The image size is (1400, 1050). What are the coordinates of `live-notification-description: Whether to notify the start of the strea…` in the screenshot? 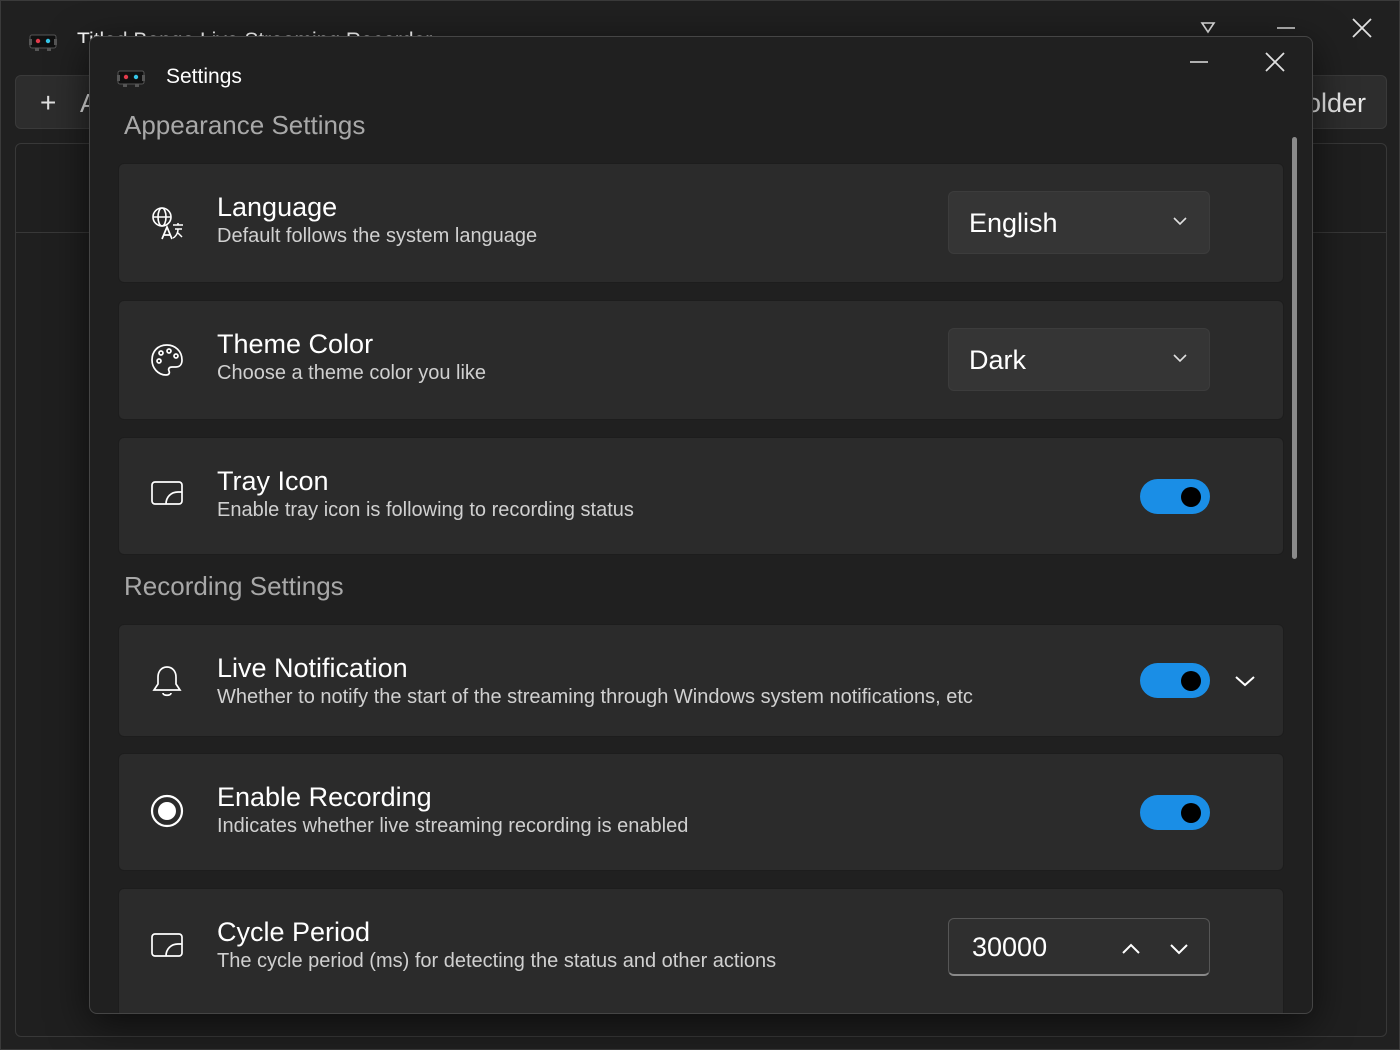 It's located at (595, 697).